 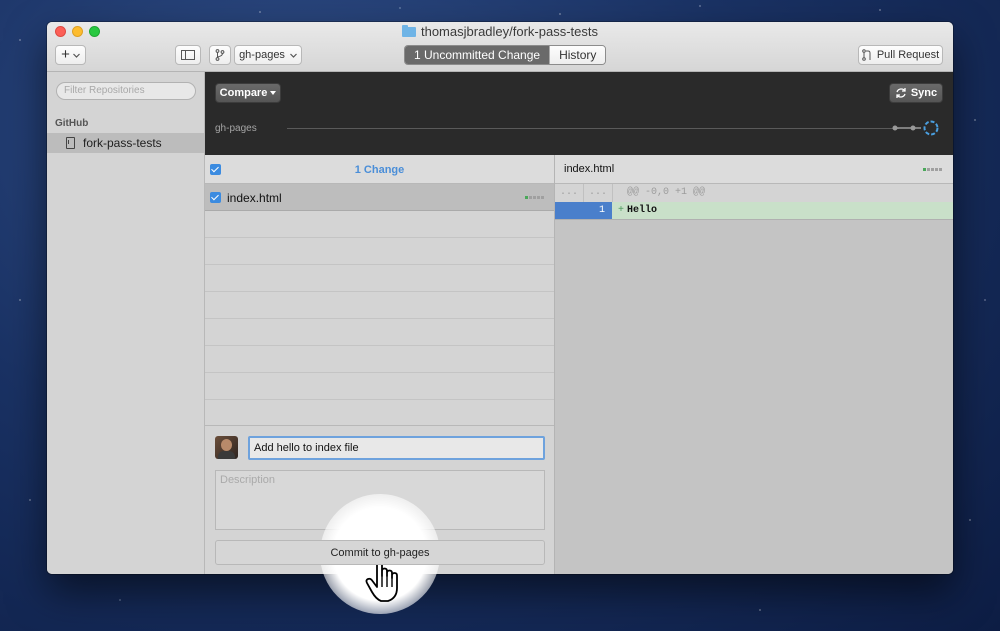 I want to click on line-number-gutter: 1, so click(x=583, y=210).